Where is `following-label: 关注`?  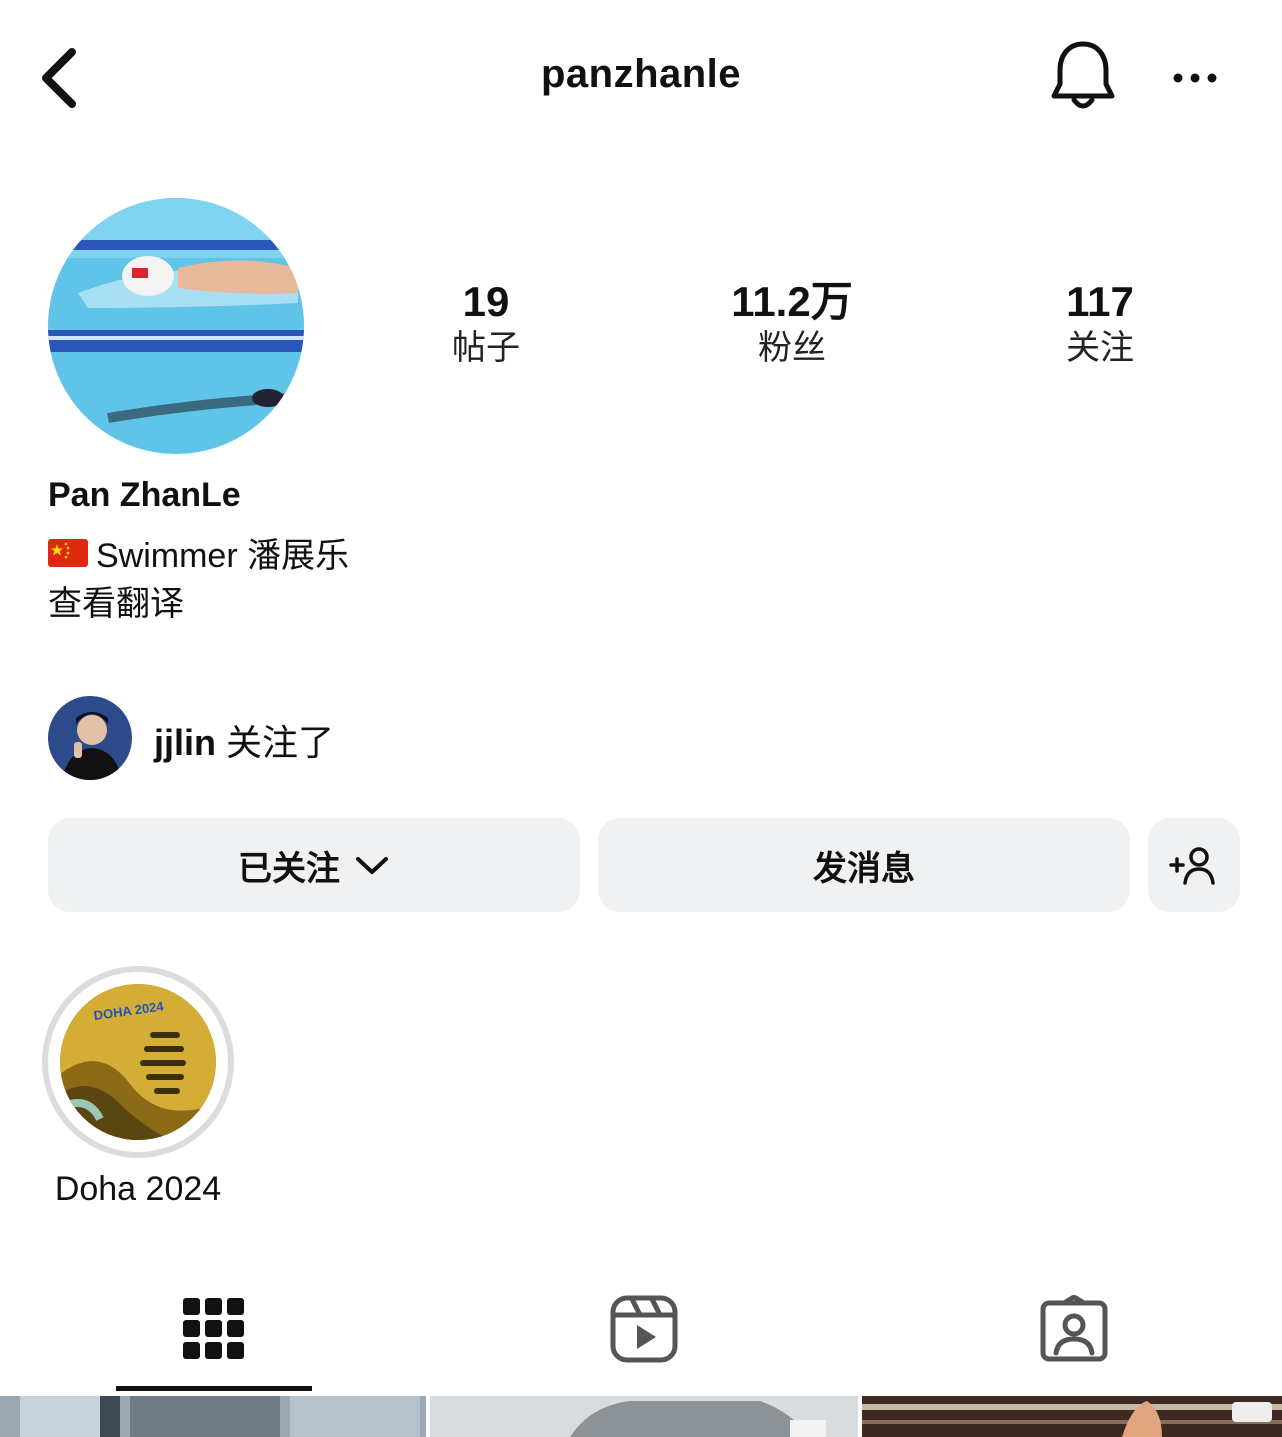
following-label: 关注 is located at coordinates (1100, 348).